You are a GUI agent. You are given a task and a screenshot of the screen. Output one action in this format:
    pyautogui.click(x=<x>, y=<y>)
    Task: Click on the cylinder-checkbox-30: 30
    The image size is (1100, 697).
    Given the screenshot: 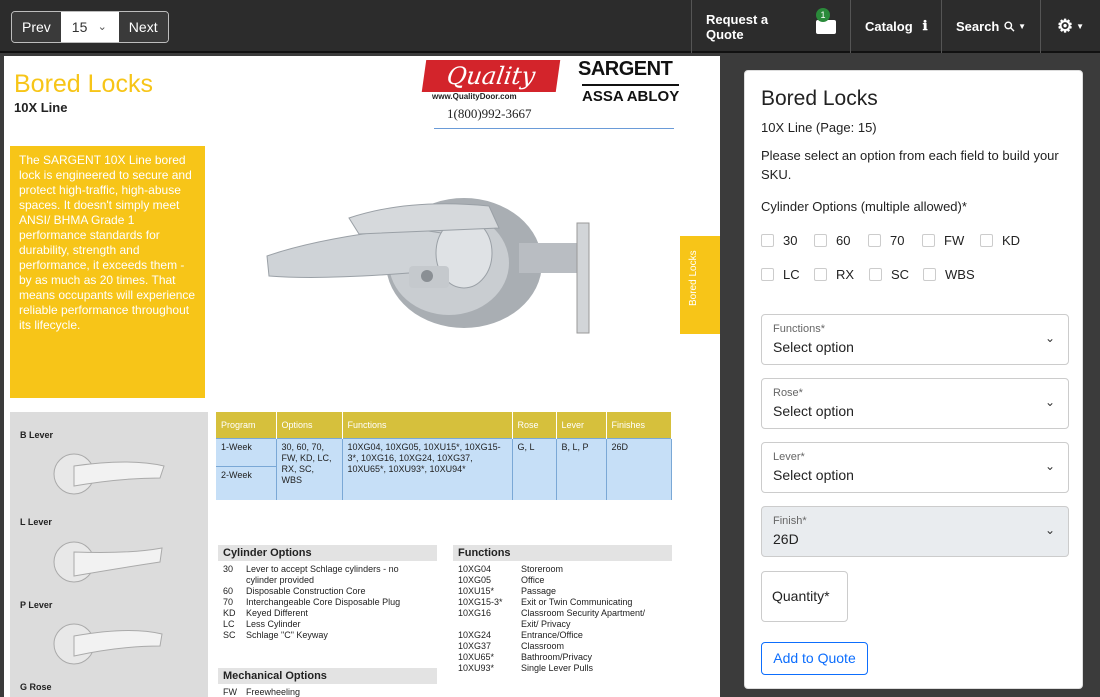 What is the action you would take?
    pyautogui.click(x=779, y=240)
    